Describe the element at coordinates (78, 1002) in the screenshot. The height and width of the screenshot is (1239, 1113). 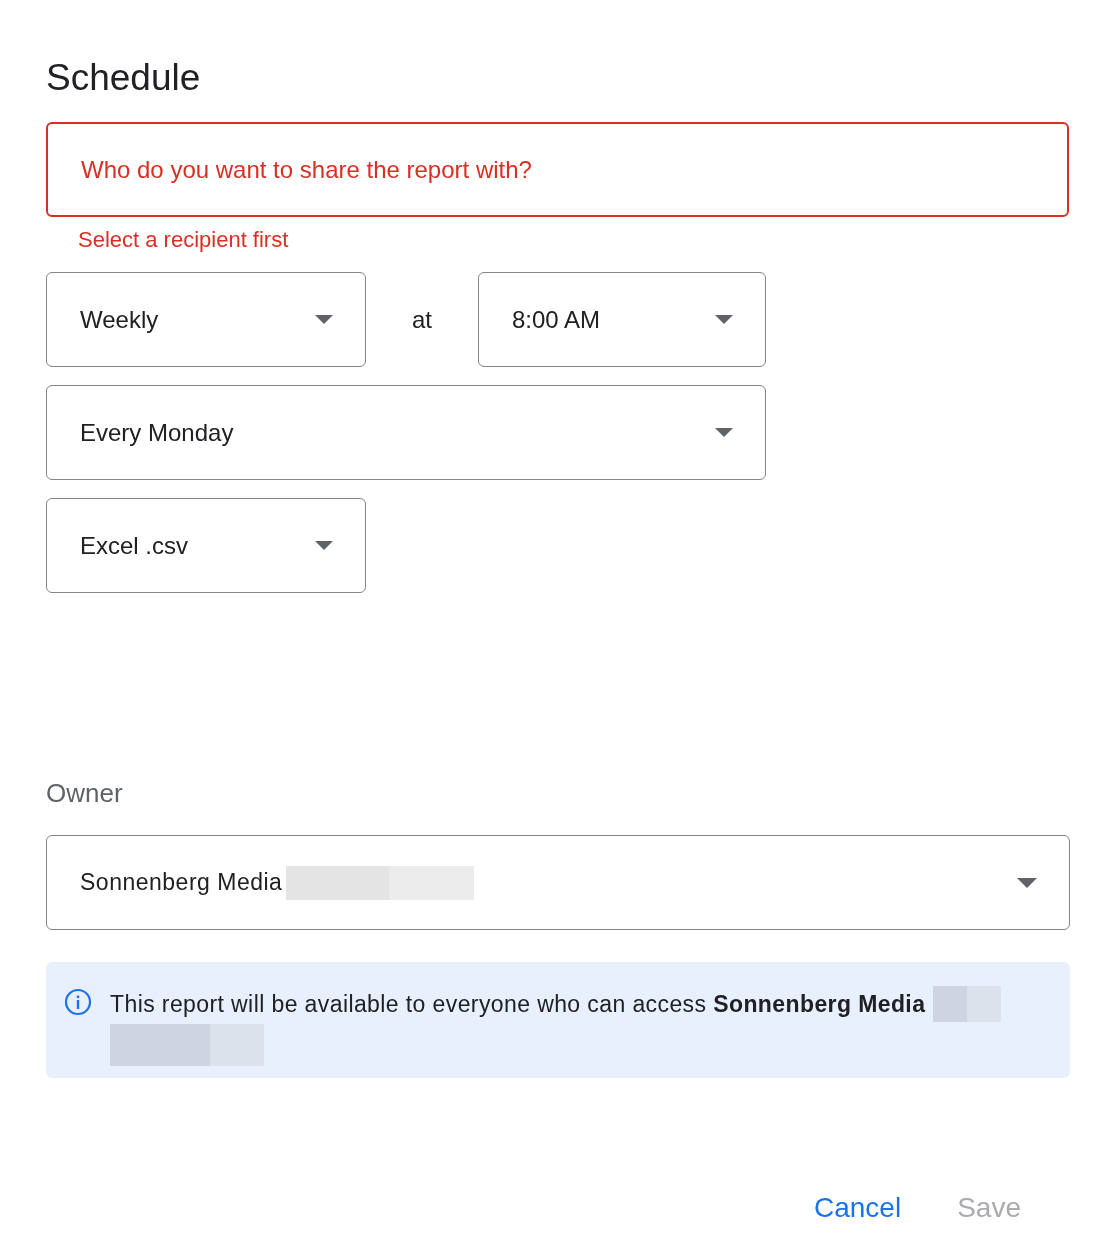
I see `info-icon` at that location.